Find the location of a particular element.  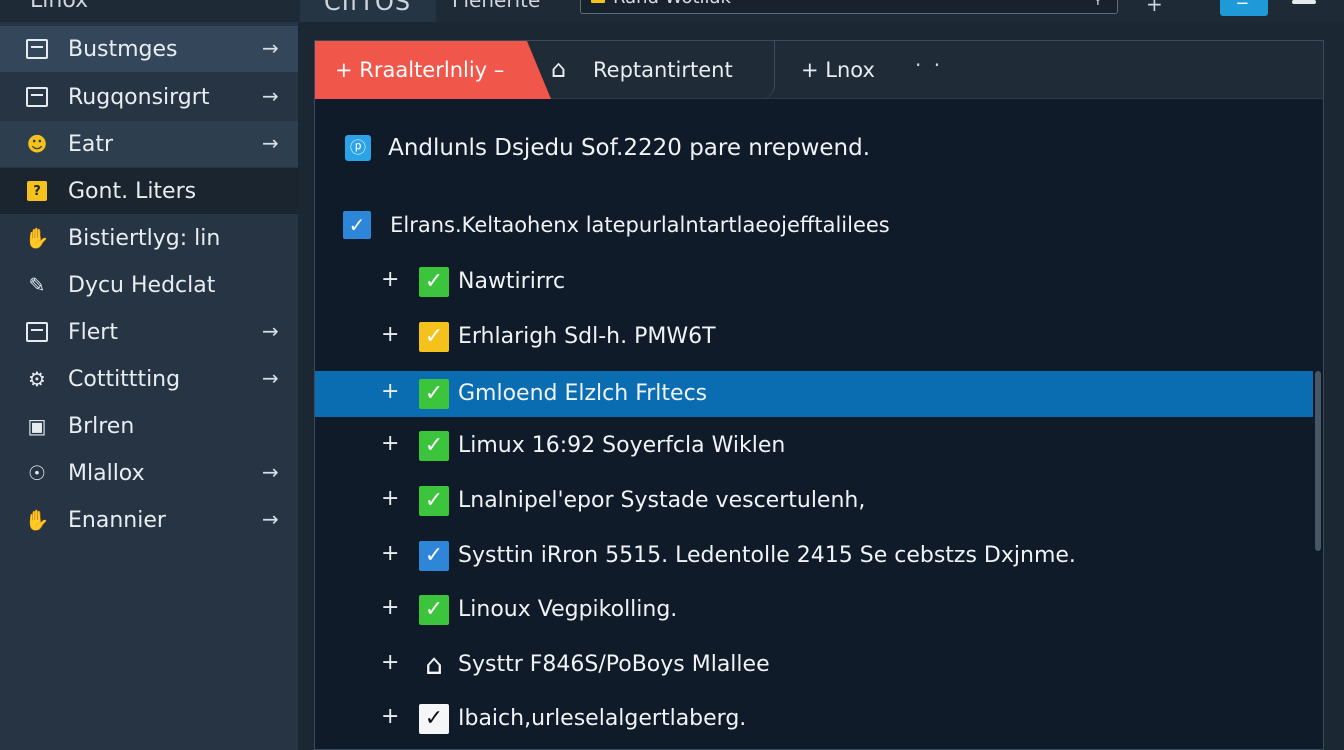

sidebar-item-enannier: ✋ Enannier → is located at coordinates (149, 520).